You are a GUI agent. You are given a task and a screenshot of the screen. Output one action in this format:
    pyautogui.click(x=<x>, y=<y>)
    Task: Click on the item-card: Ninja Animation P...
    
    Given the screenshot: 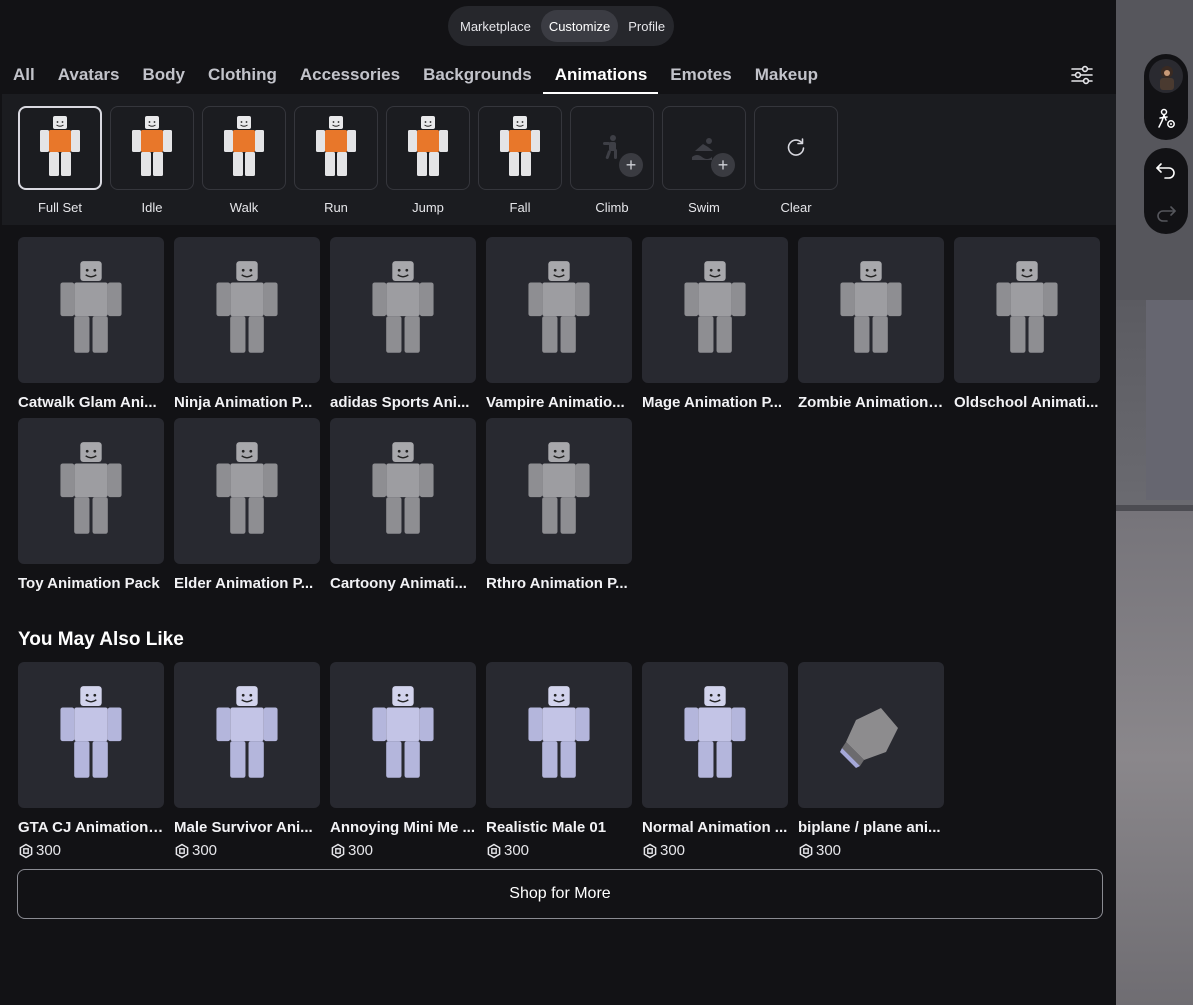 What is the action you would take?
    pyautogui.click(x=247, y=324)
    